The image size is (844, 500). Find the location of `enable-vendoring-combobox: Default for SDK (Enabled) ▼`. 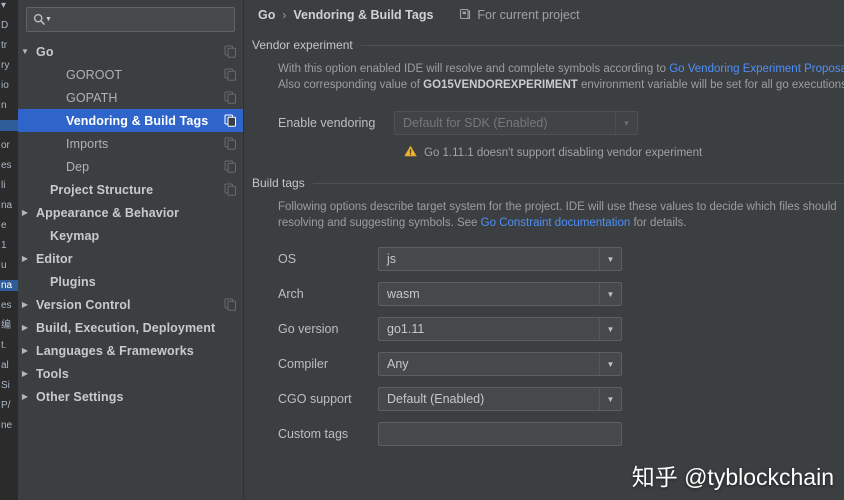

enable-vendoring-combobox: Default for SDK (Enabled) ▼ is located at coordinates (516, 123).